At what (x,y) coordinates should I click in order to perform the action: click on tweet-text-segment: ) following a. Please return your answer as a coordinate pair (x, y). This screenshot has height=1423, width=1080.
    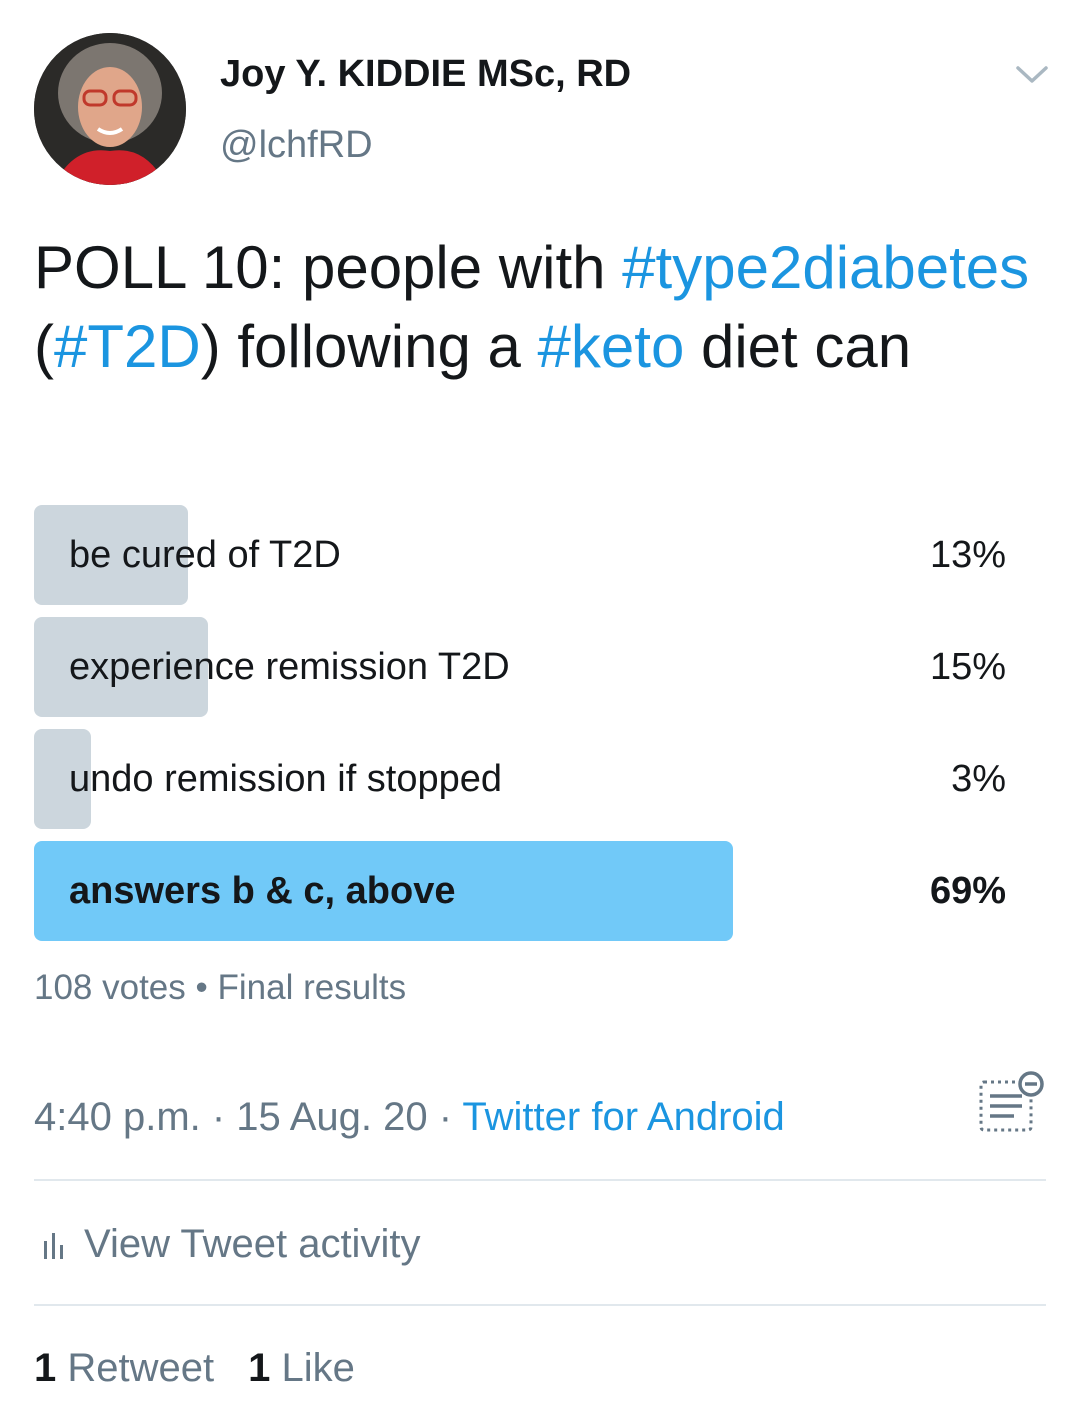
    Looking at the image, I should click on (369, 346).